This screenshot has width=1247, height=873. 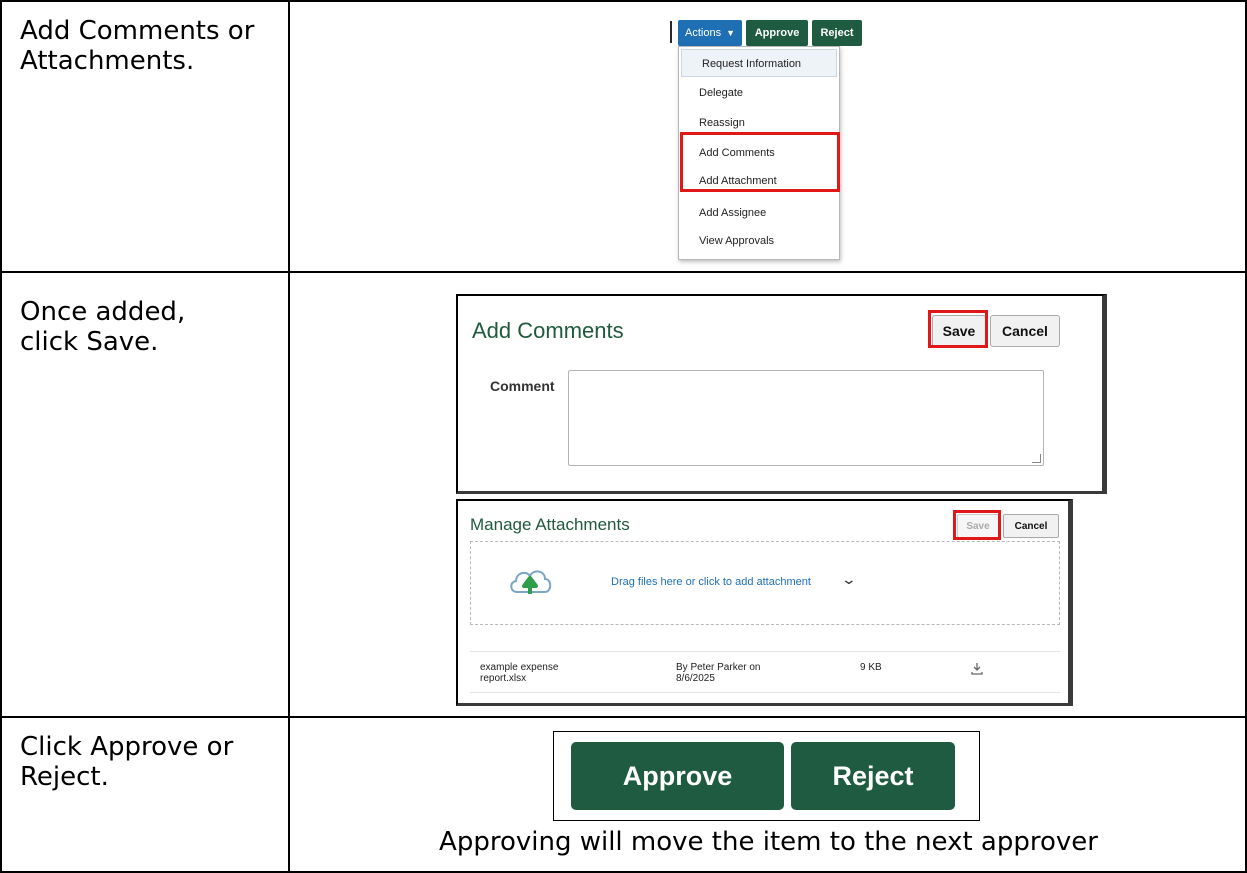 What do you see at coordinates (871, 667) in the screenshot?
I see `attachment-file-size: 9 KB` at bounding box center [871, 667].